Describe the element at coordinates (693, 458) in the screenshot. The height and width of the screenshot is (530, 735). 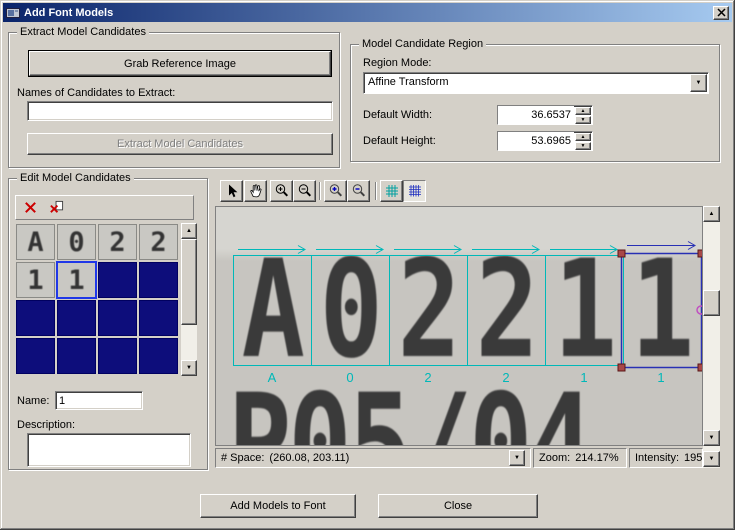
I see `intensity-value: 195` at that location.